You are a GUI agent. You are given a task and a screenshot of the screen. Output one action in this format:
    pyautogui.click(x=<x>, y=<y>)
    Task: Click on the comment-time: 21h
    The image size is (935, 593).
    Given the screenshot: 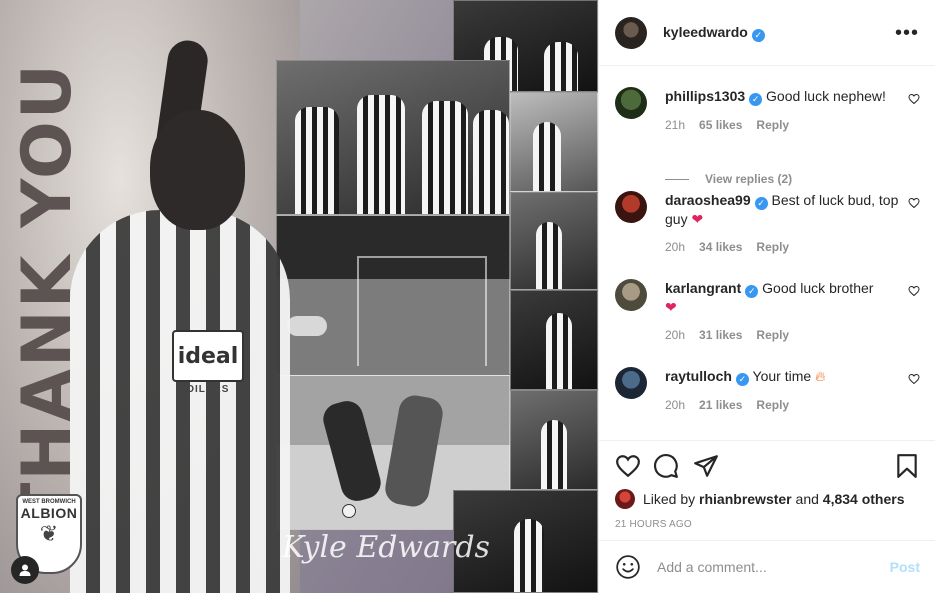 What is the action you would take?
    pyautogui.click(x=675, y=124)
    